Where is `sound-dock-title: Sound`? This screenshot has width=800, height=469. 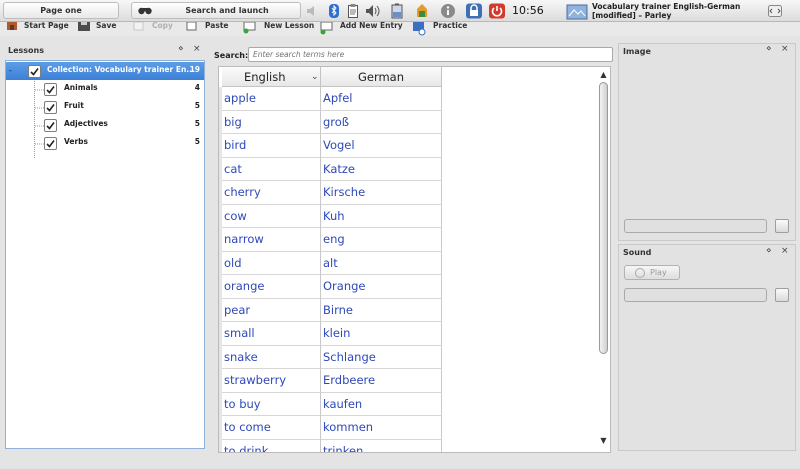
sound-dock-title: Sound is located at coordinates (637, 252).